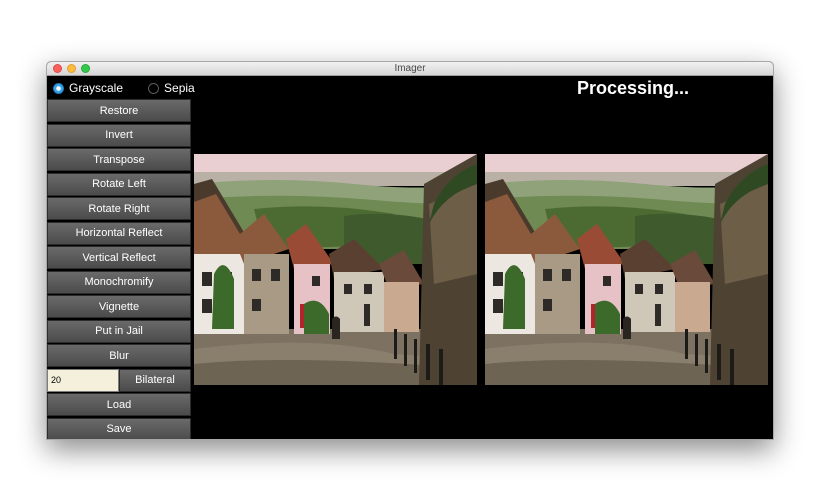 Image resolution: width=820 pixels, height=503 pixels. I want to click on title-bar: Imager, so click(410, 69).